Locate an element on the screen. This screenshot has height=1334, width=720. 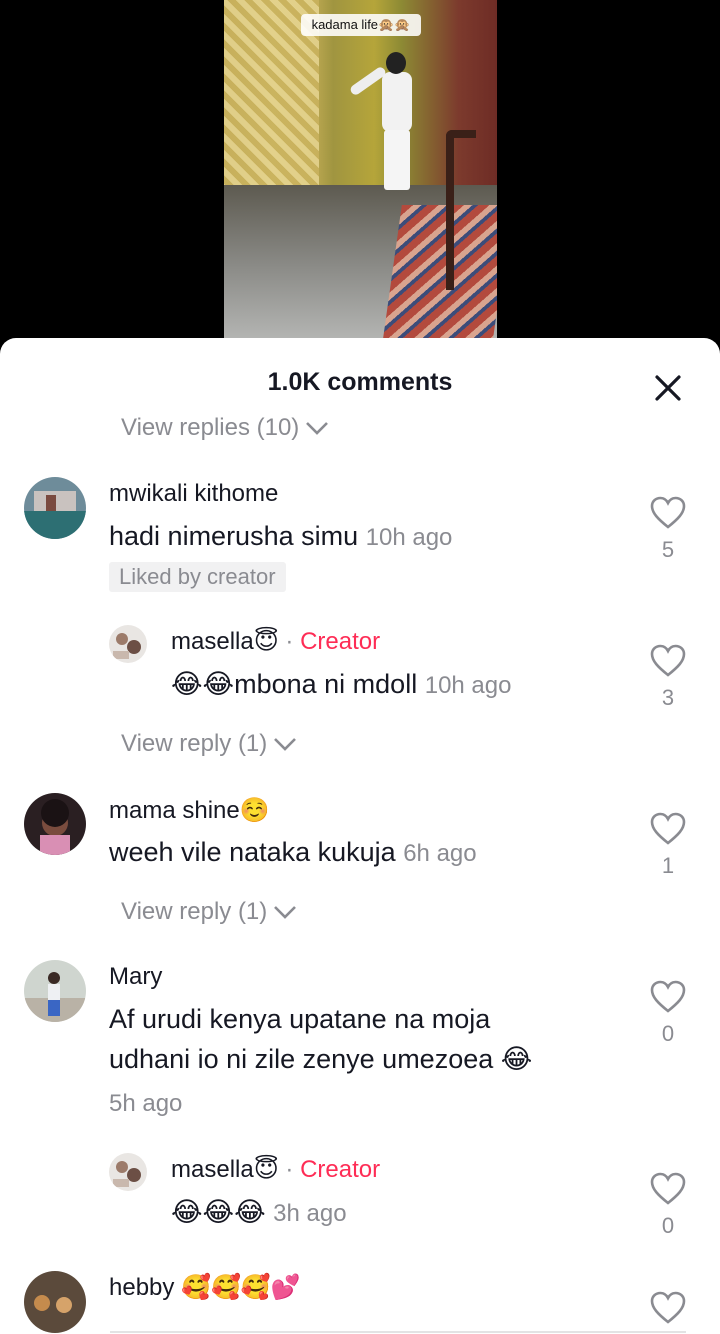
like-count: 3 is located at coordinates (668, 697).